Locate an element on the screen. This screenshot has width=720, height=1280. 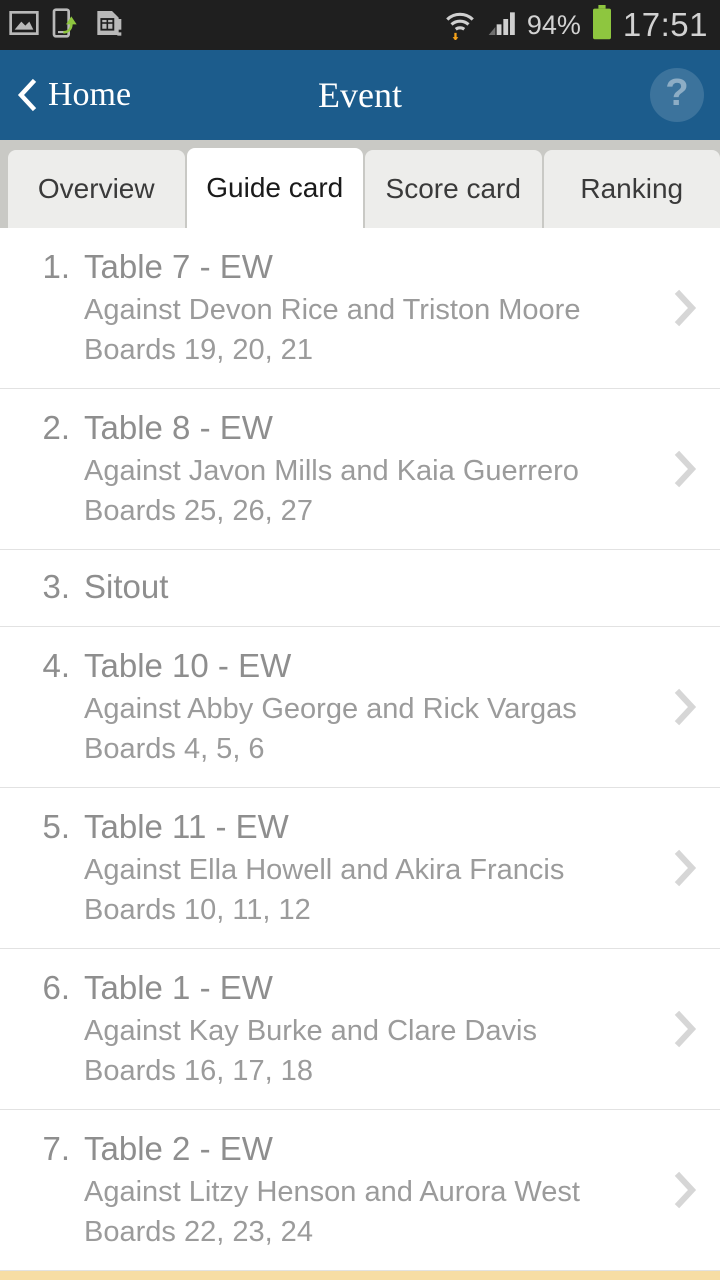
row-opponents: Against Javon Mills and Kaia Guerrero is located at coordinates (331, 471).